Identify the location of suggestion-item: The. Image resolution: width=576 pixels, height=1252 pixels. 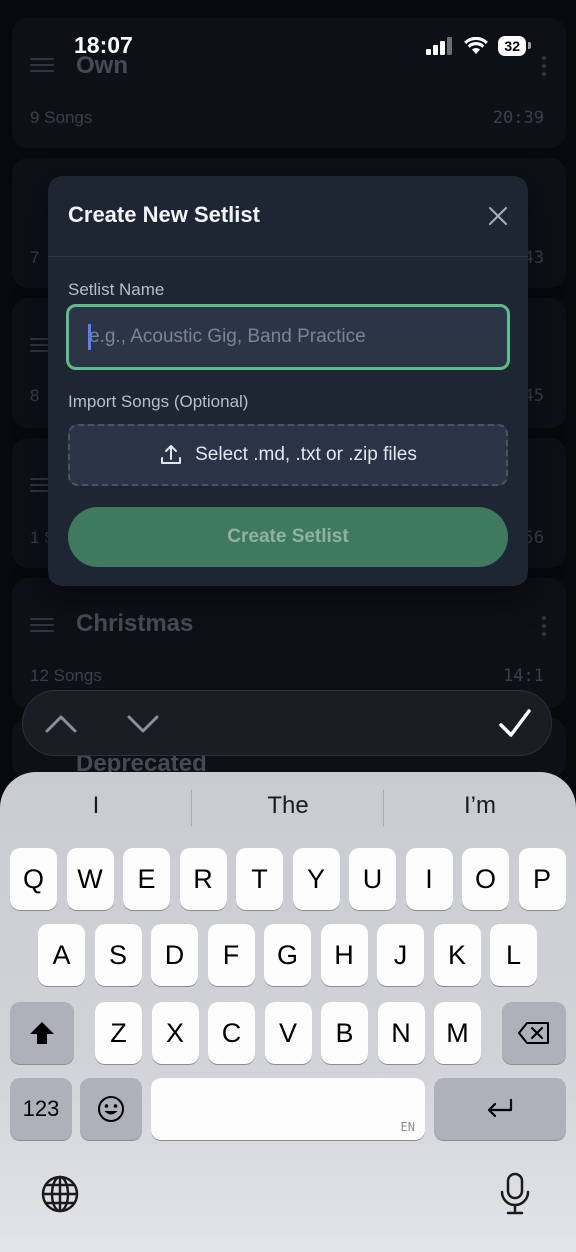
(288, 806).